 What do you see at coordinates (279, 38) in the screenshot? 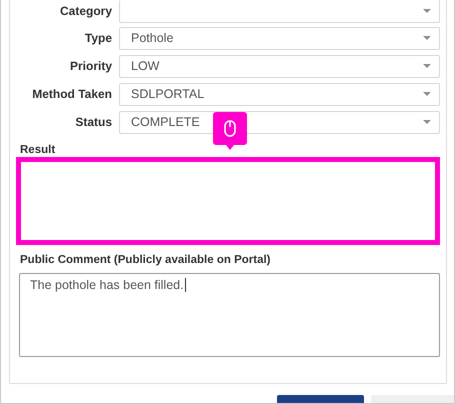
I see `dropdown-field: Pothole` at bounding box center [279, 38].